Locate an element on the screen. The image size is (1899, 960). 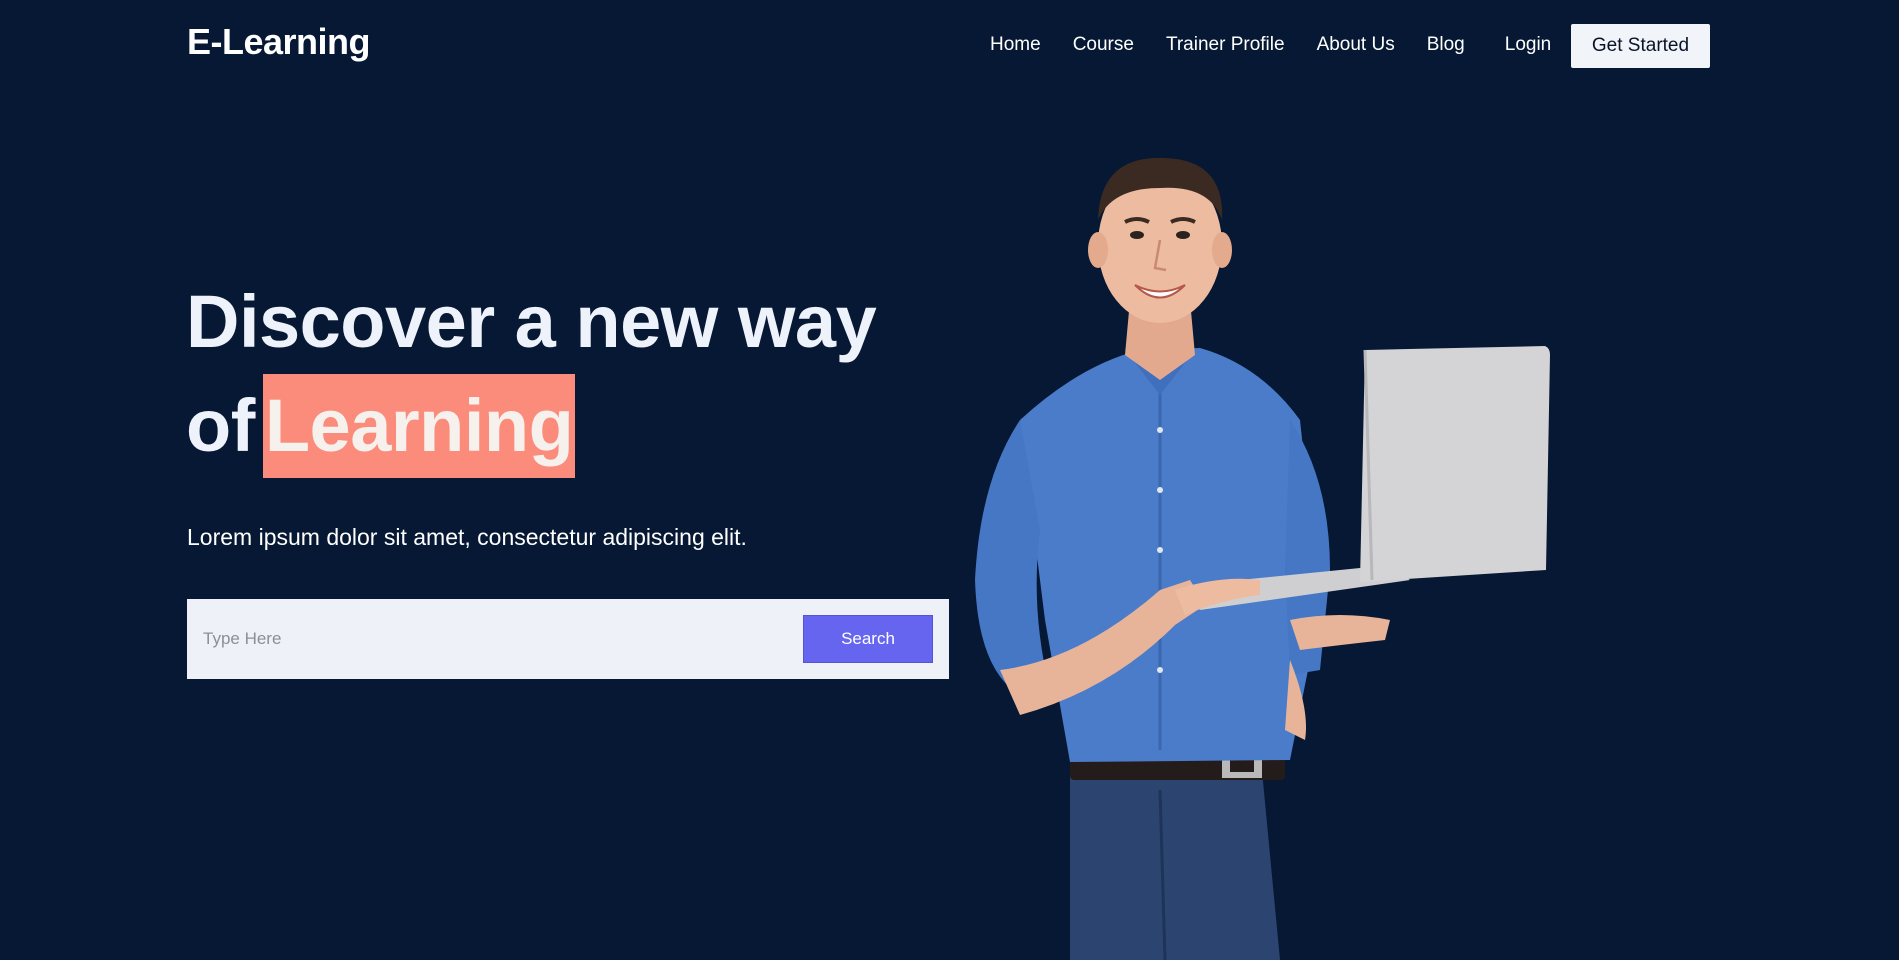
nav-course: Course is located at coordinates (1103, 45).